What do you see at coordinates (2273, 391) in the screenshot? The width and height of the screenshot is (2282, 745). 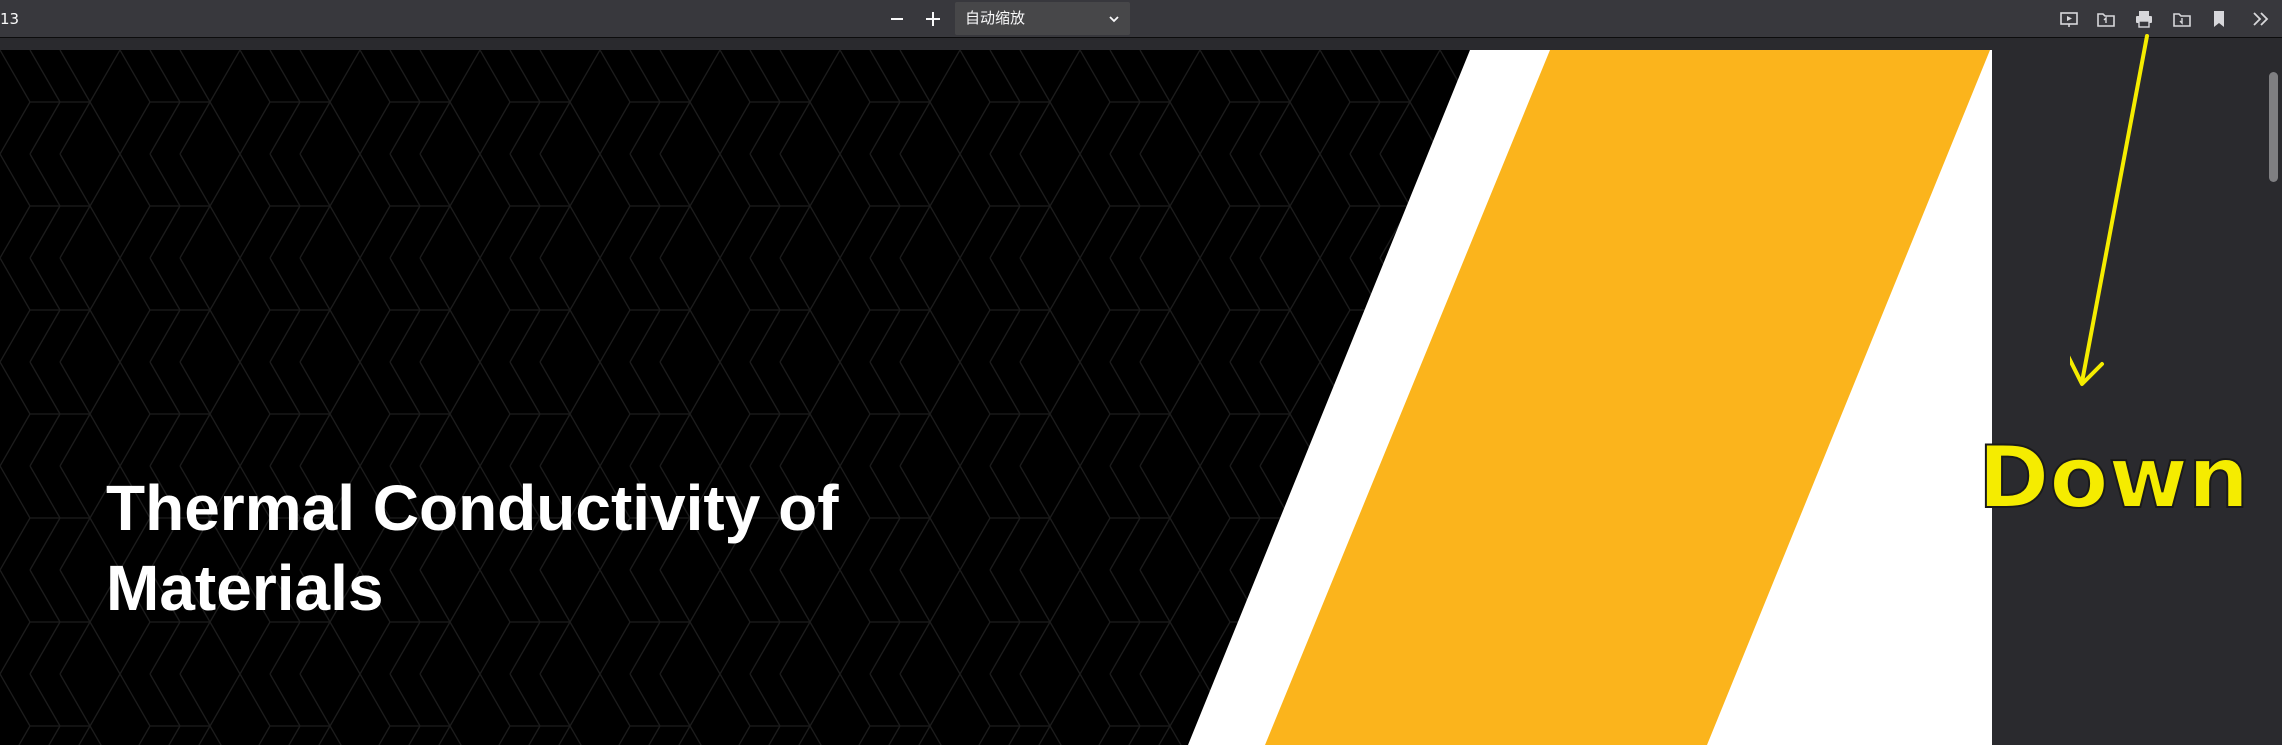 I see `vertical-scrollbar` at bounding box center [2273, 391].